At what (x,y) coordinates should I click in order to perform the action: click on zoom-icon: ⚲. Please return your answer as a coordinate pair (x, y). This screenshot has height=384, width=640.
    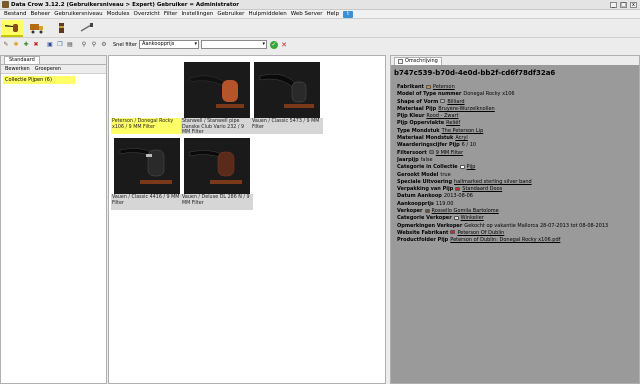
    Looking at the image, I should click on (94, 45).